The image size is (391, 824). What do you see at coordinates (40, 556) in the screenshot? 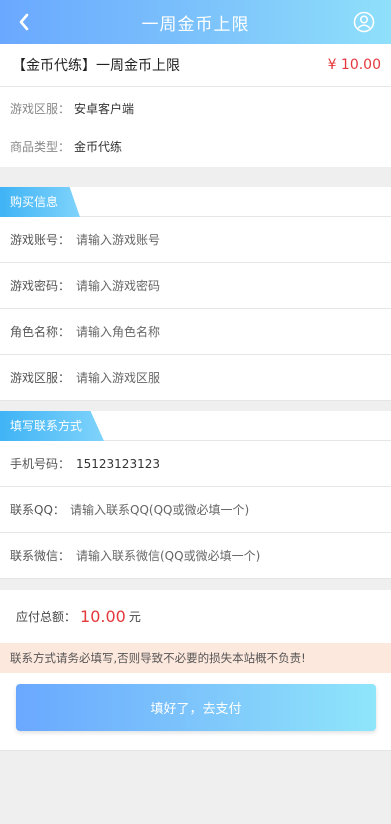
I see `wechat-label: 联系微信：` at bounding box center [40, 556].